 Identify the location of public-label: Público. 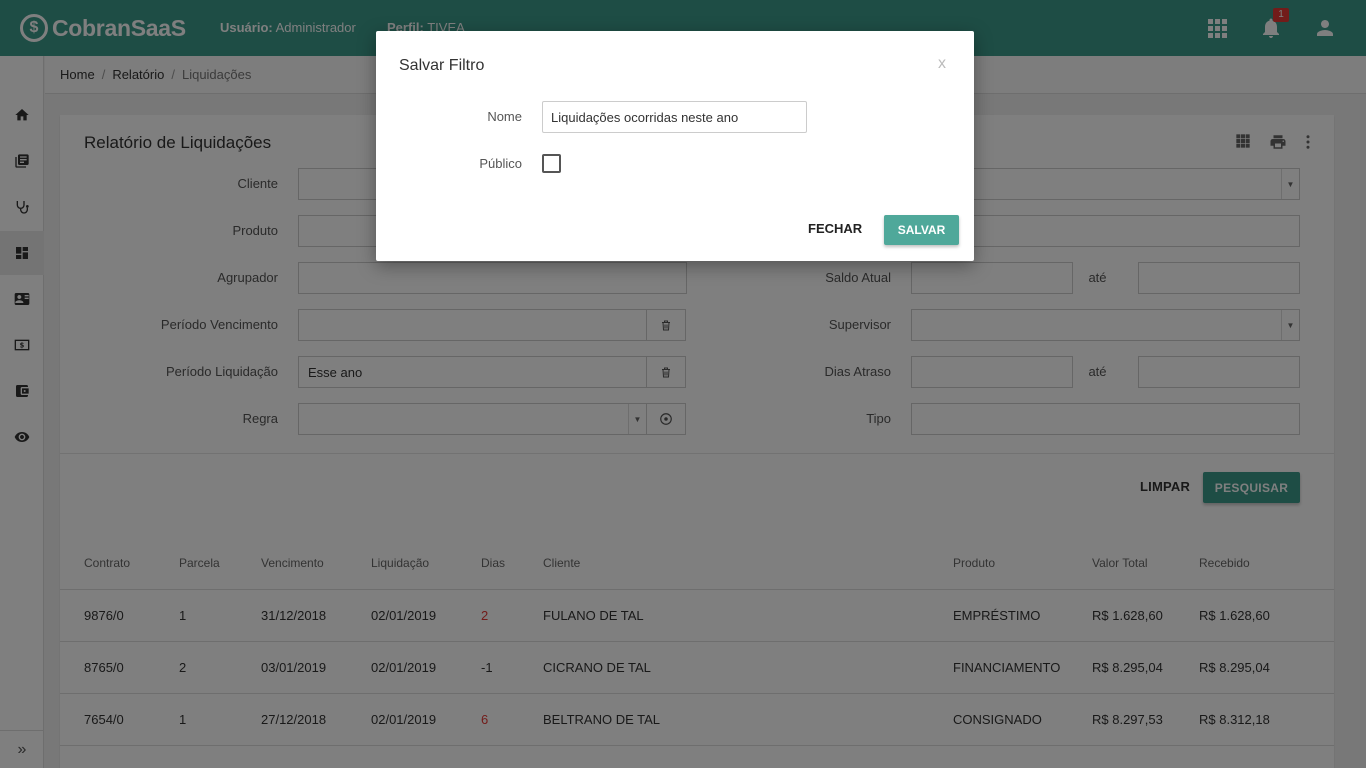
(500, 163).